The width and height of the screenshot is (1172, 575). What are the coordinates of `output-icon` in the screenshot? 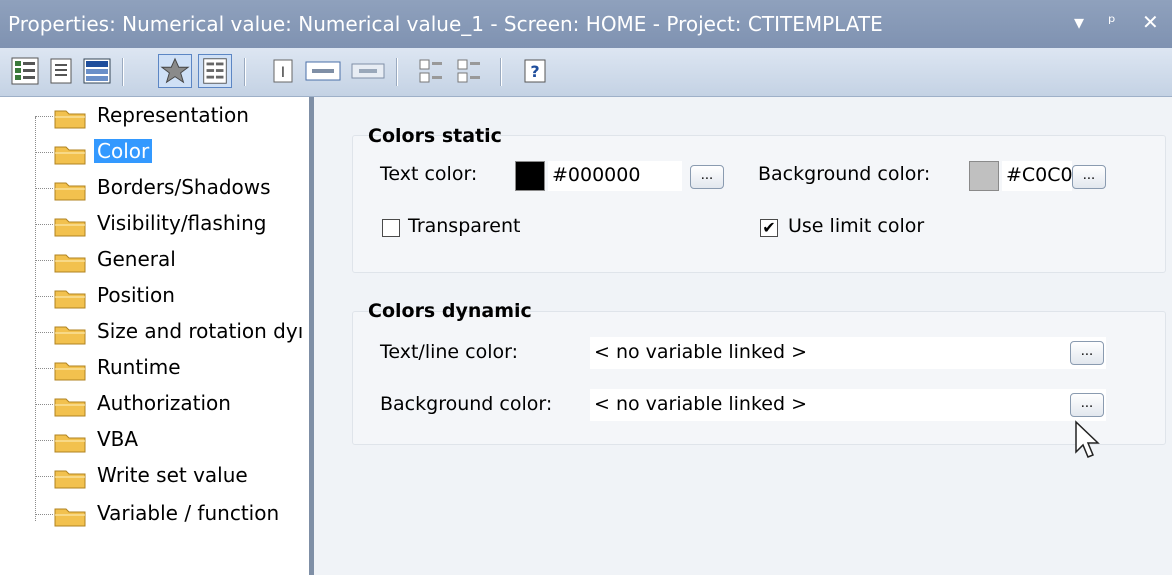 It's located at (368, 71).